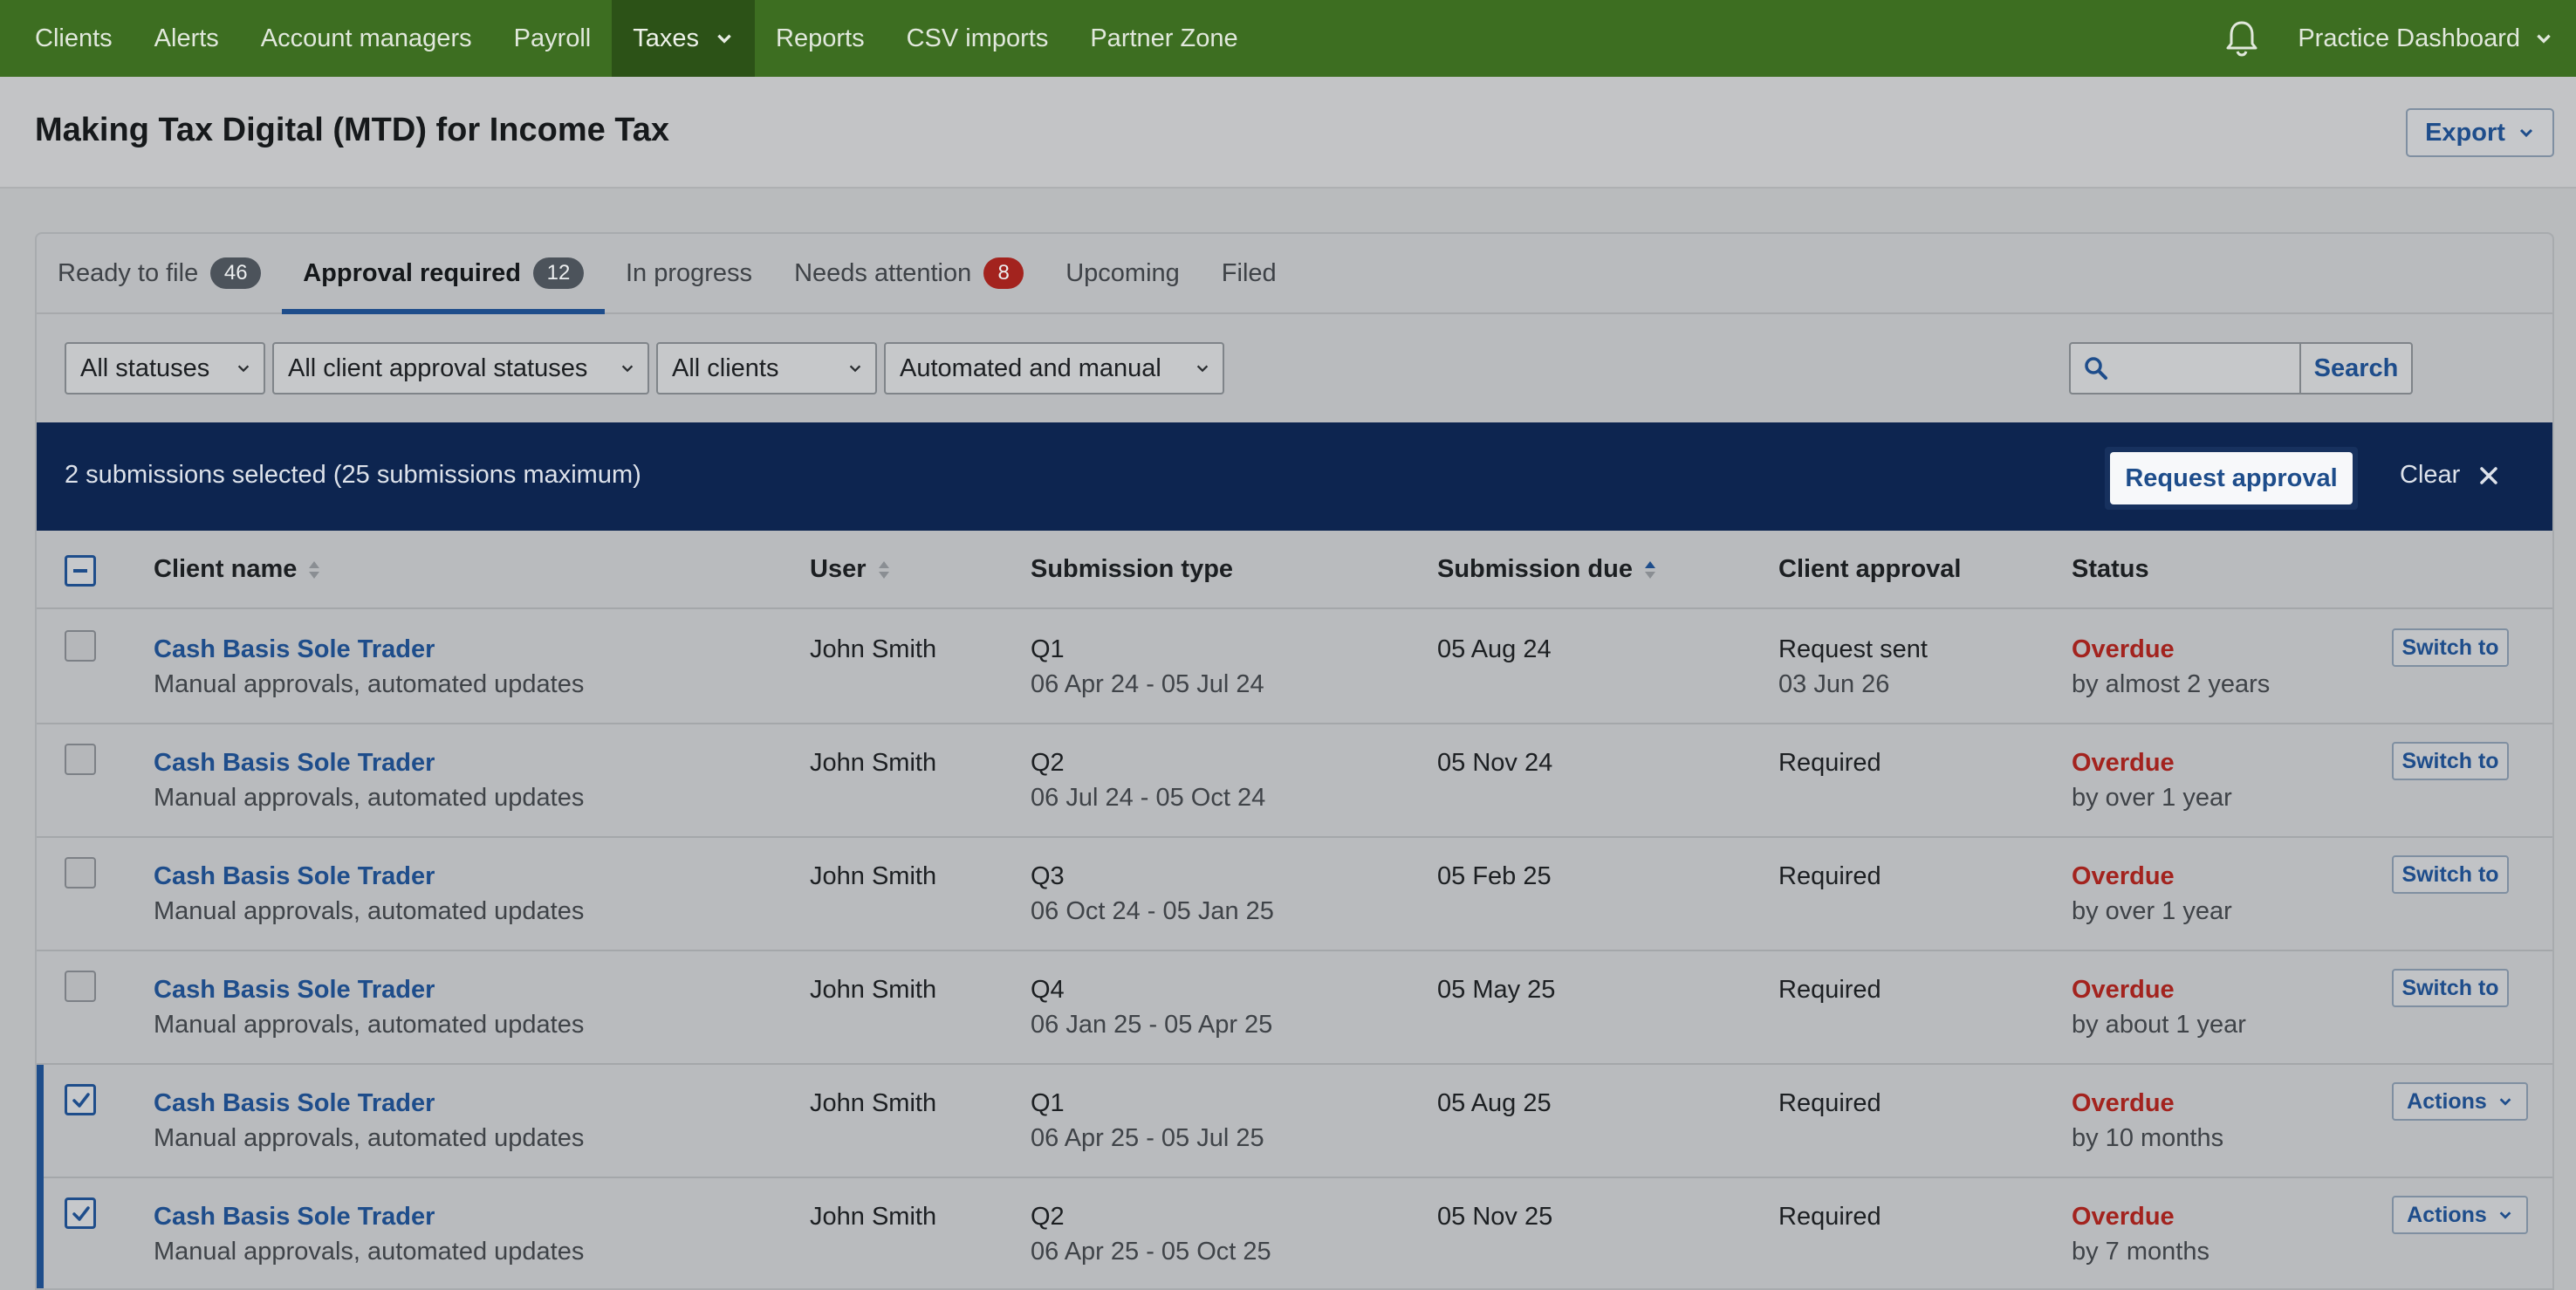 The width and height of the screenshot is (2576, 1290). What do you see at coordinates (1494, 649) in the screenshot?
I see `submission-due-cell: 05 Aug 24` at bounding box center [1494, 649].